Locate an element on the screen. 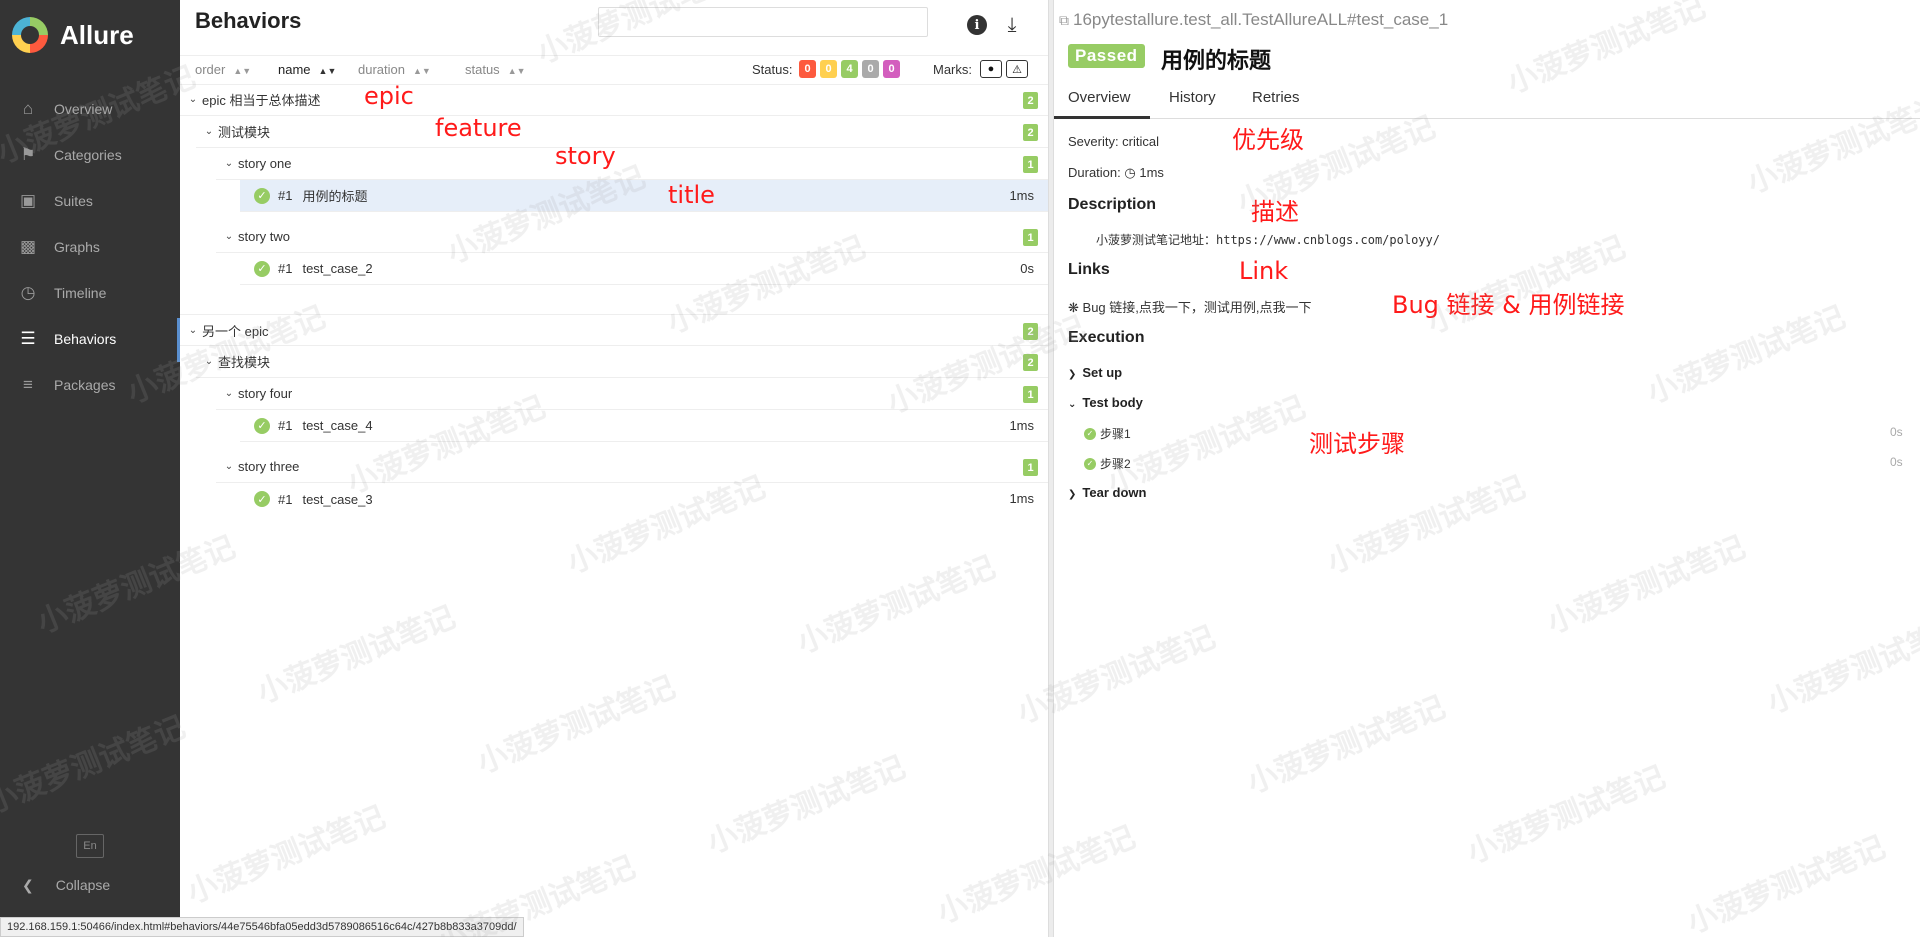  sidebar-item-packages: ≡ Packages is located at coordinates (90, 385).